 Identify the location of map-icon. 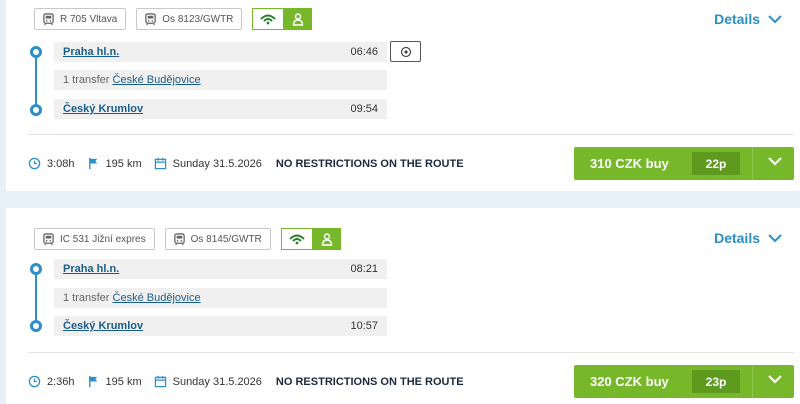
(405, 51).